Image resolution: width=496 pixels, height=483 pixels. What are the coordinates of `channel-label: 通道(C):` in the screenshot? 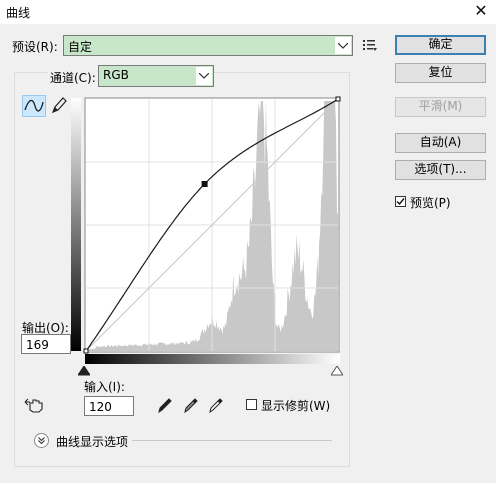 It's located at (73, 77).